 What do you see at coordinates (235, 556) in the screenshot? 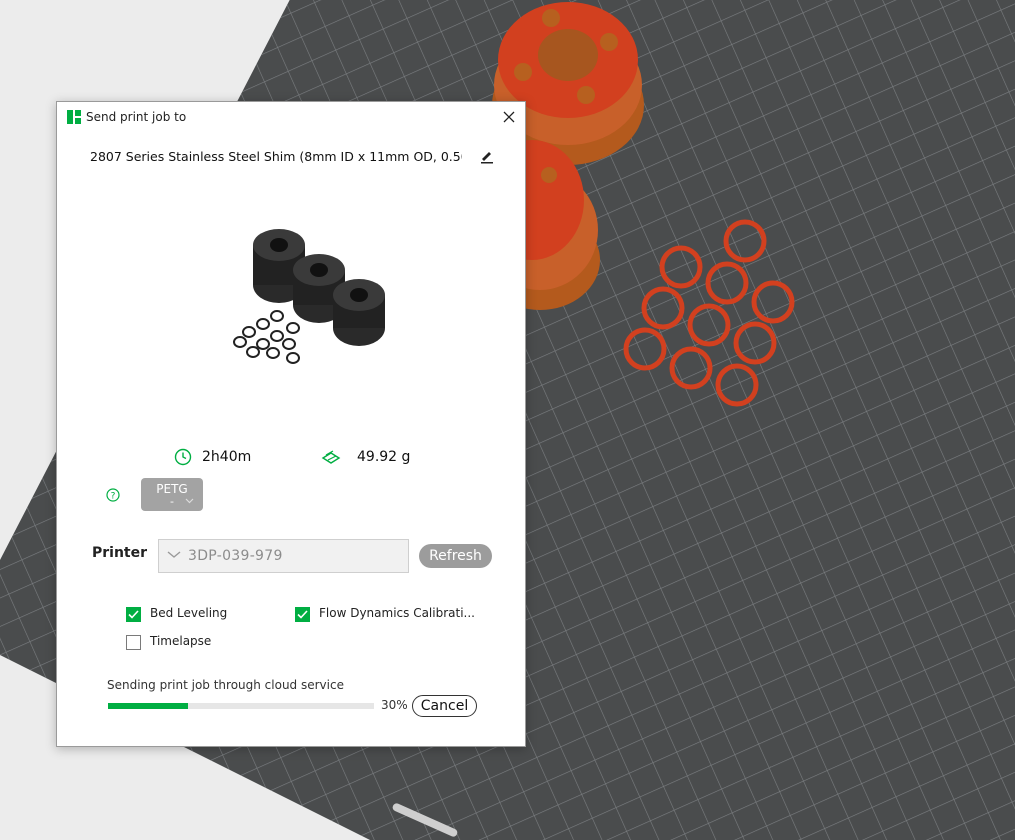
I see `printer-select-value: 3DP-039-979` at bounding box center [235, 556].